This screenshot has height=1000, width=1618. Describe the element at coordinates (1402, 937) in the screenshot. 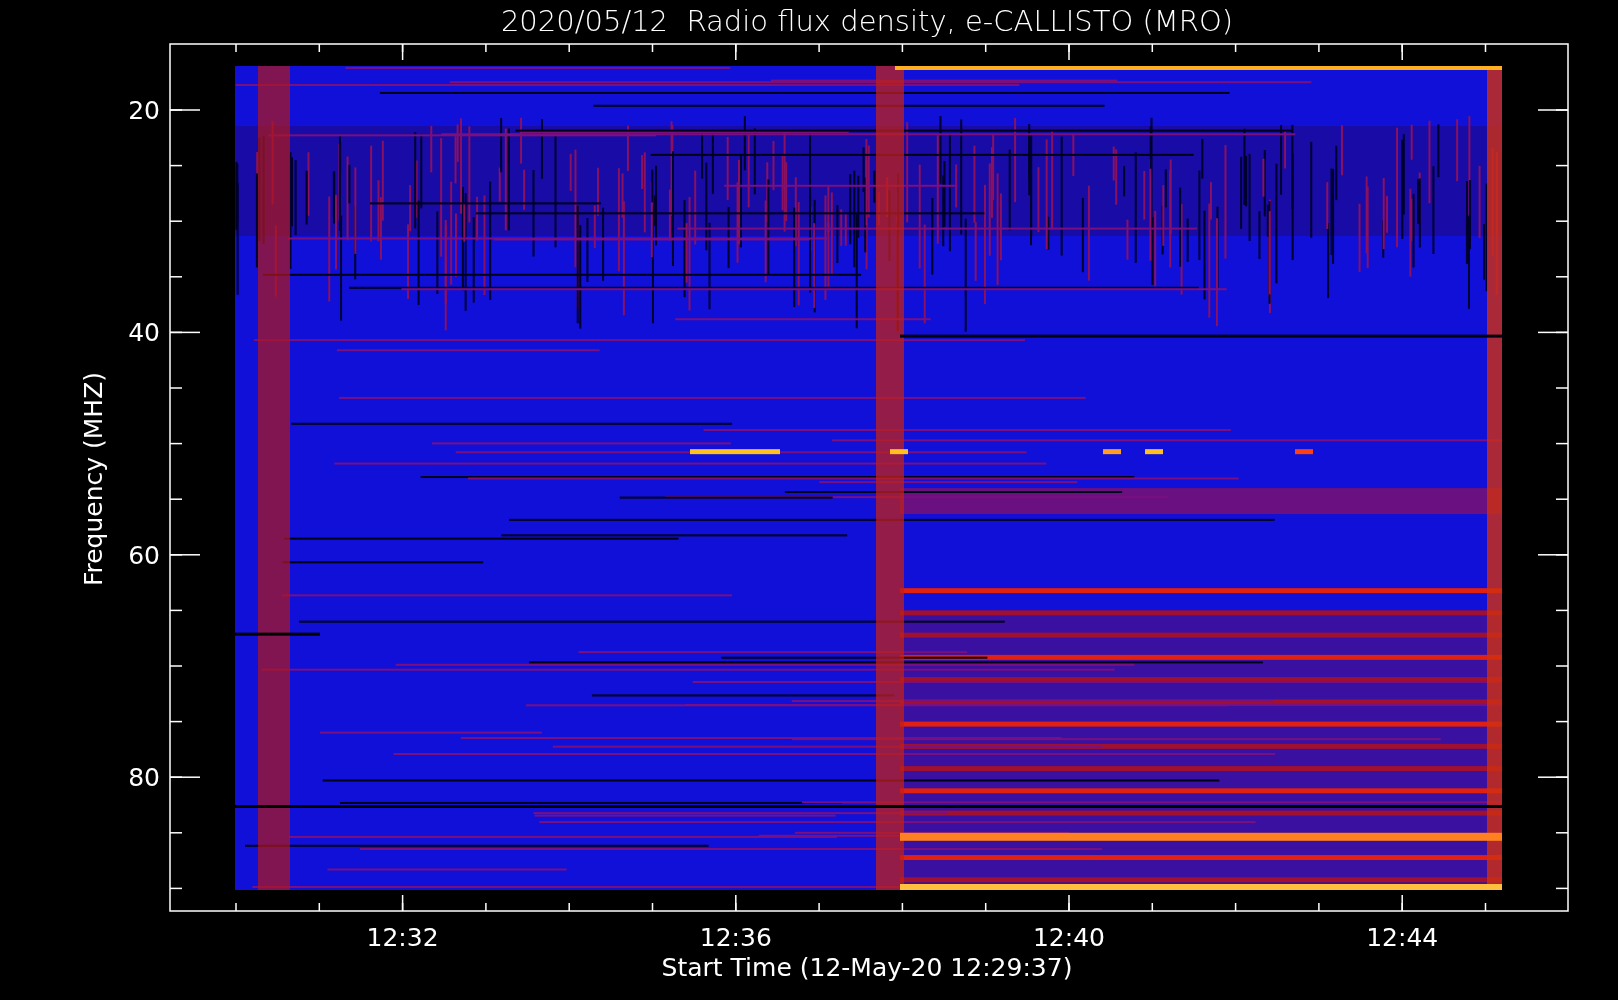

I see `tick-label: 12:44` at that location.